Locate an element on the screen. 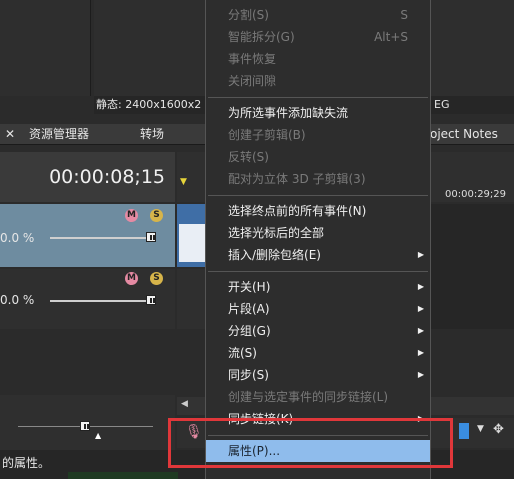  close-icon: ✕ is located at coordinates (10, 134).